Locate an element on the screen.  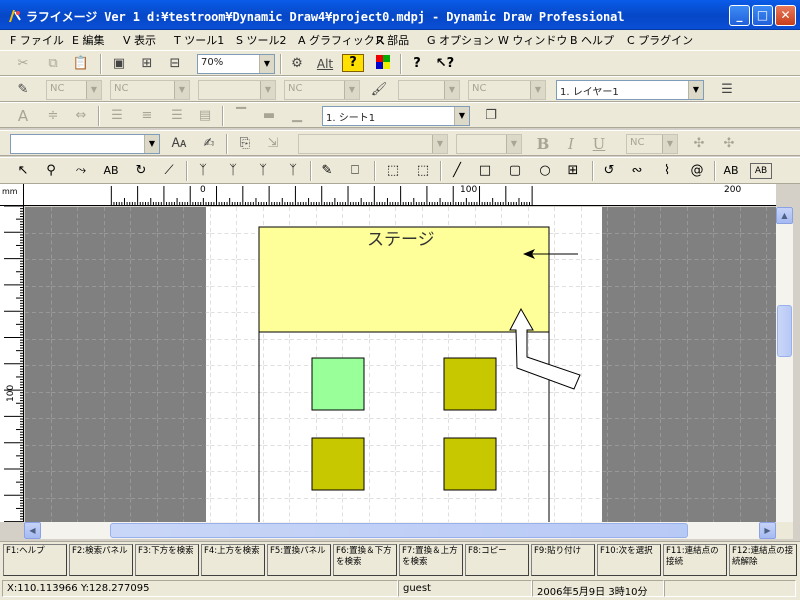
line-tool-icon: ╱ is located at coordinates (457, 171).